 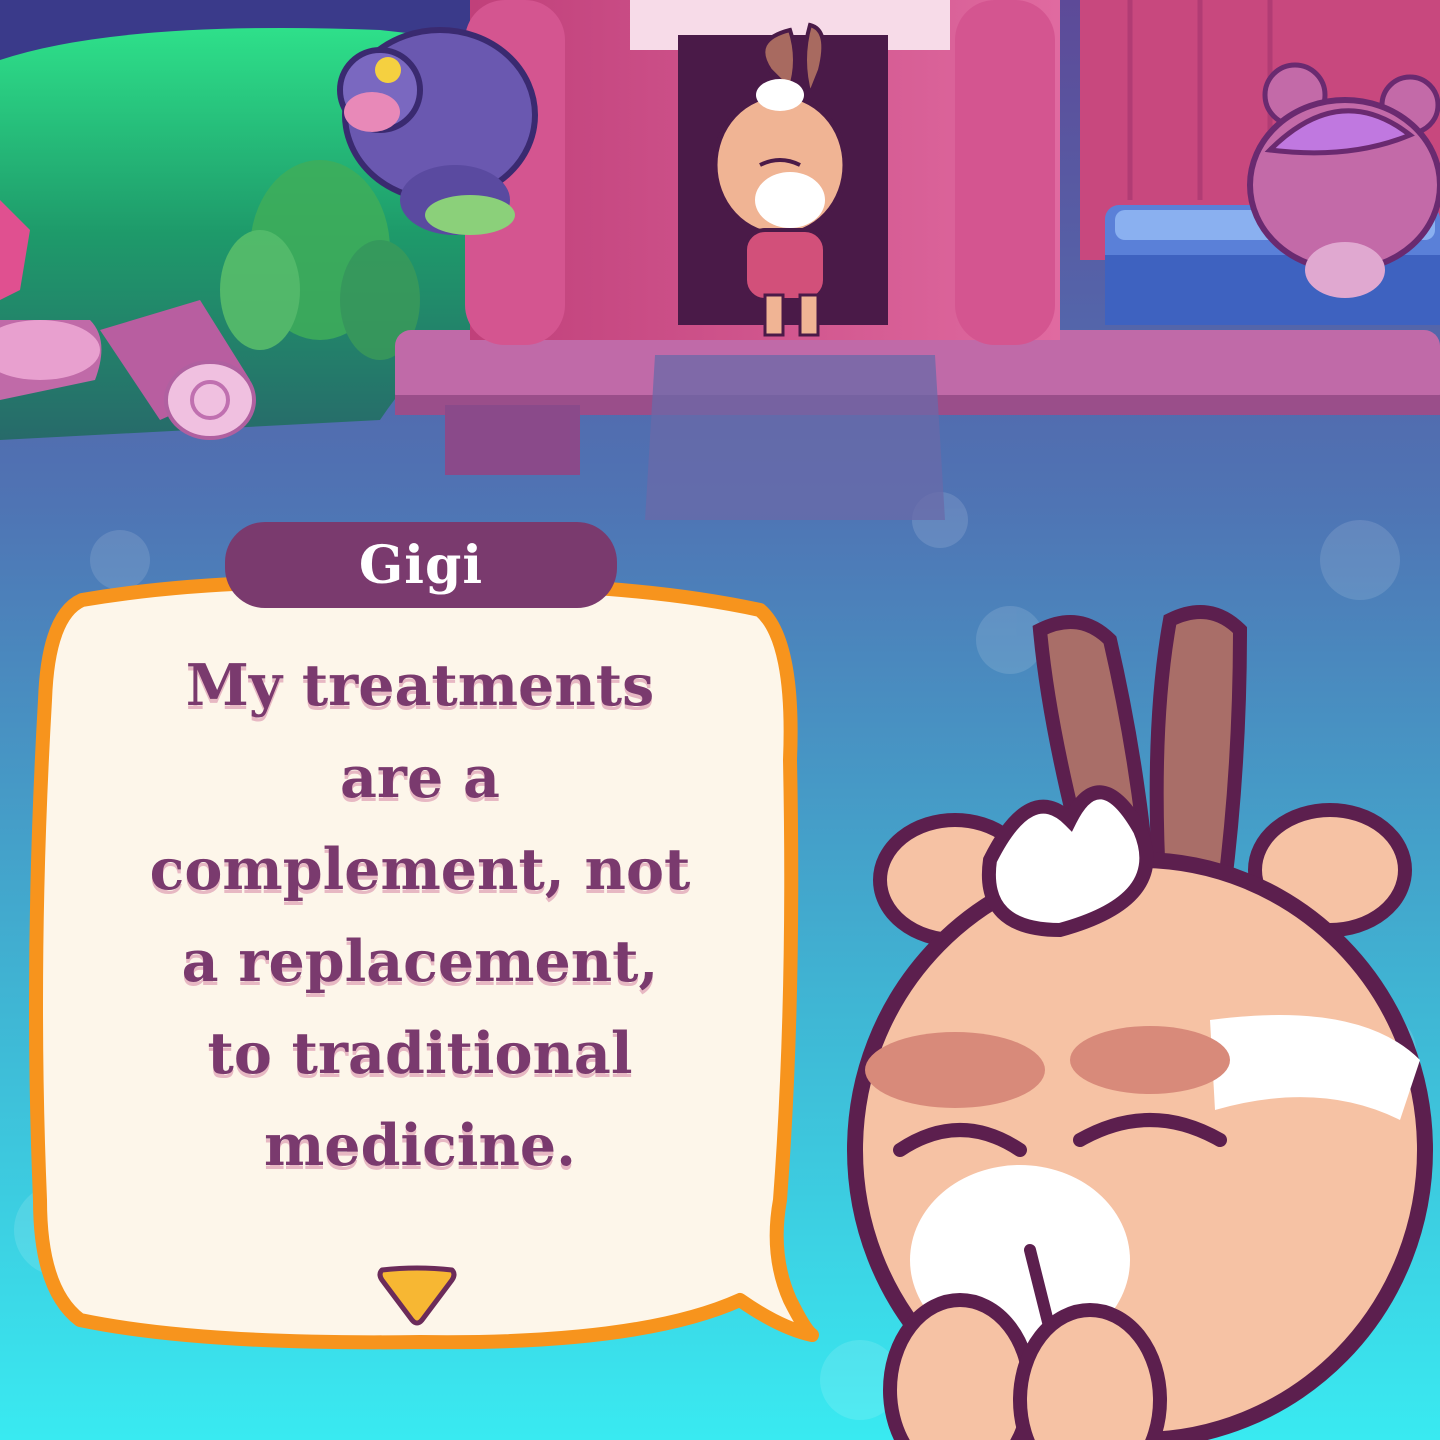 What do you see at coordinates (421, 565) in the screenshot?
I see `speaker-name-tag: Gigi` at bounding box center [421, 565].